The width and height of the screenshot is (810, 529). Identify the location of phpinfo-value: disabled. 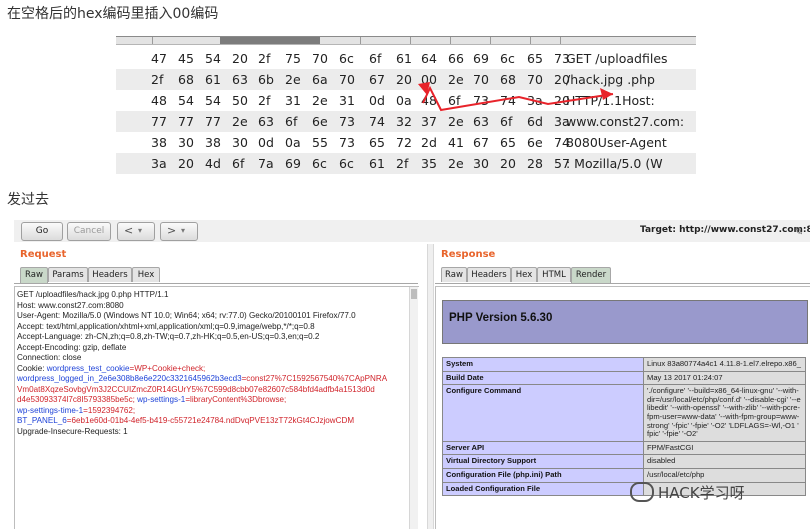
(724, 461).